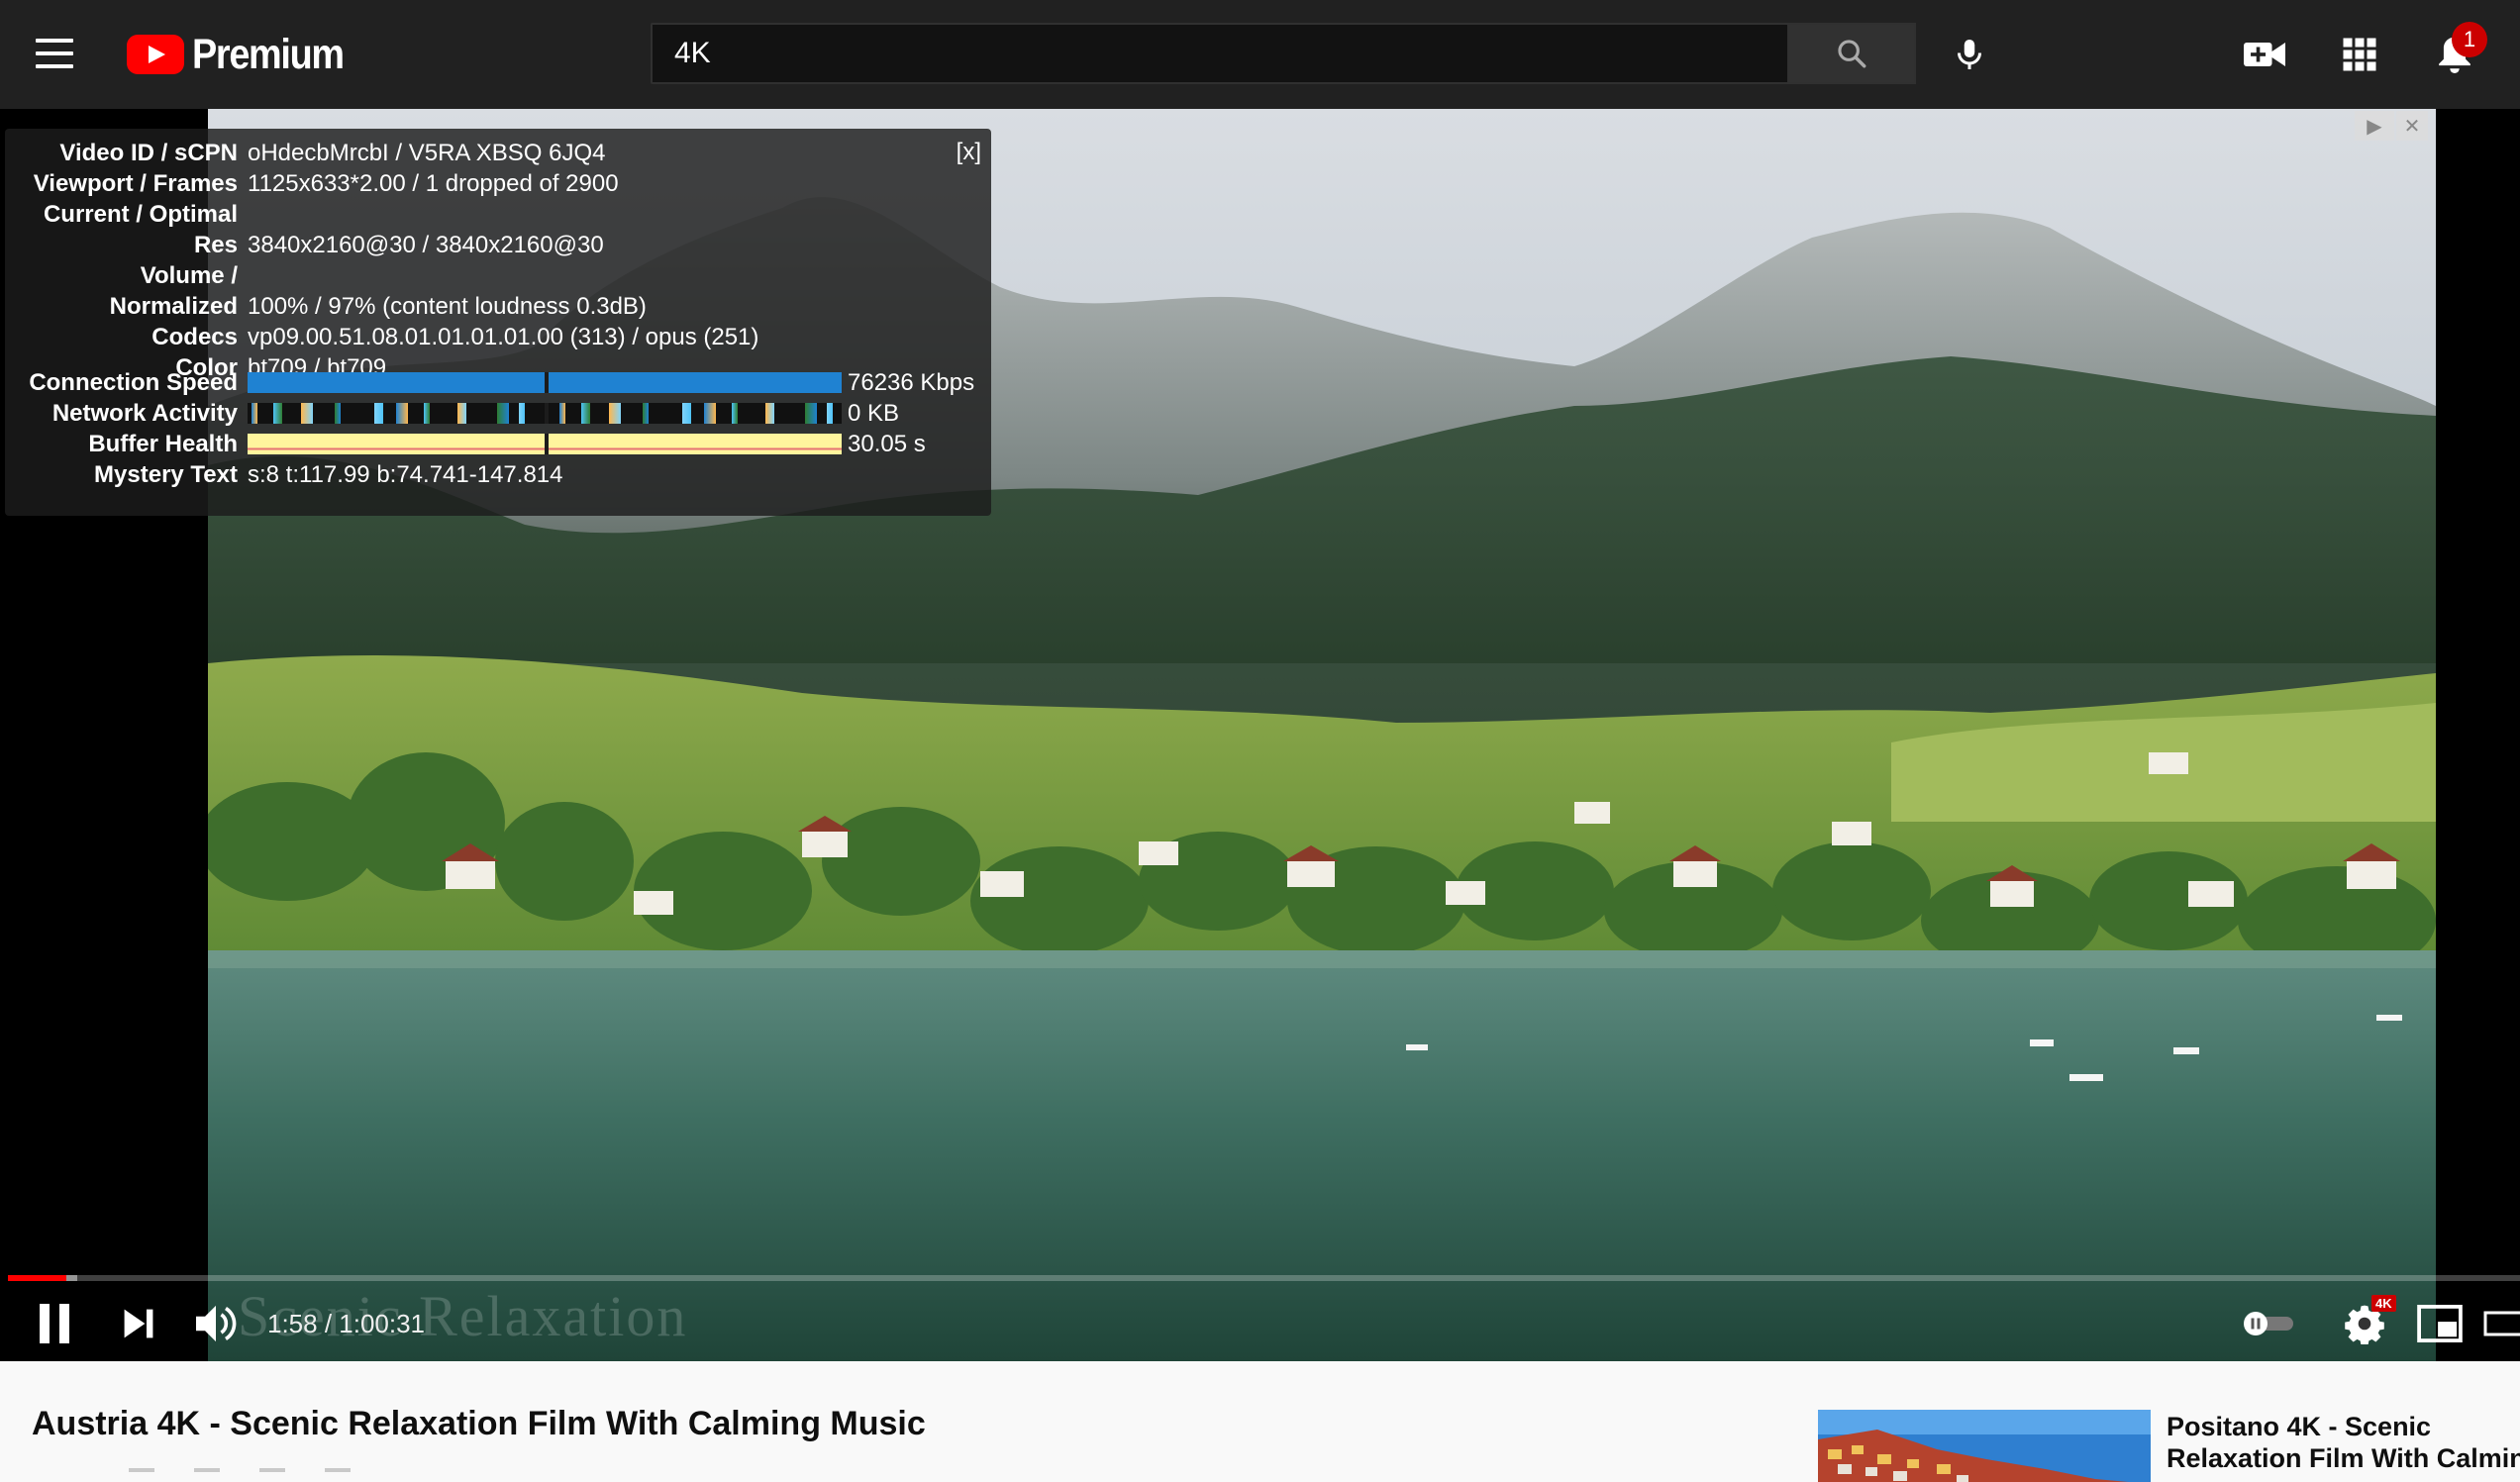 The width and height of the screenshot is (2520, 1482). What do you see at coordinates (874, 413) in the screenshot?
I see `stat-value: 0 KB` at bounding box center [874, 413].